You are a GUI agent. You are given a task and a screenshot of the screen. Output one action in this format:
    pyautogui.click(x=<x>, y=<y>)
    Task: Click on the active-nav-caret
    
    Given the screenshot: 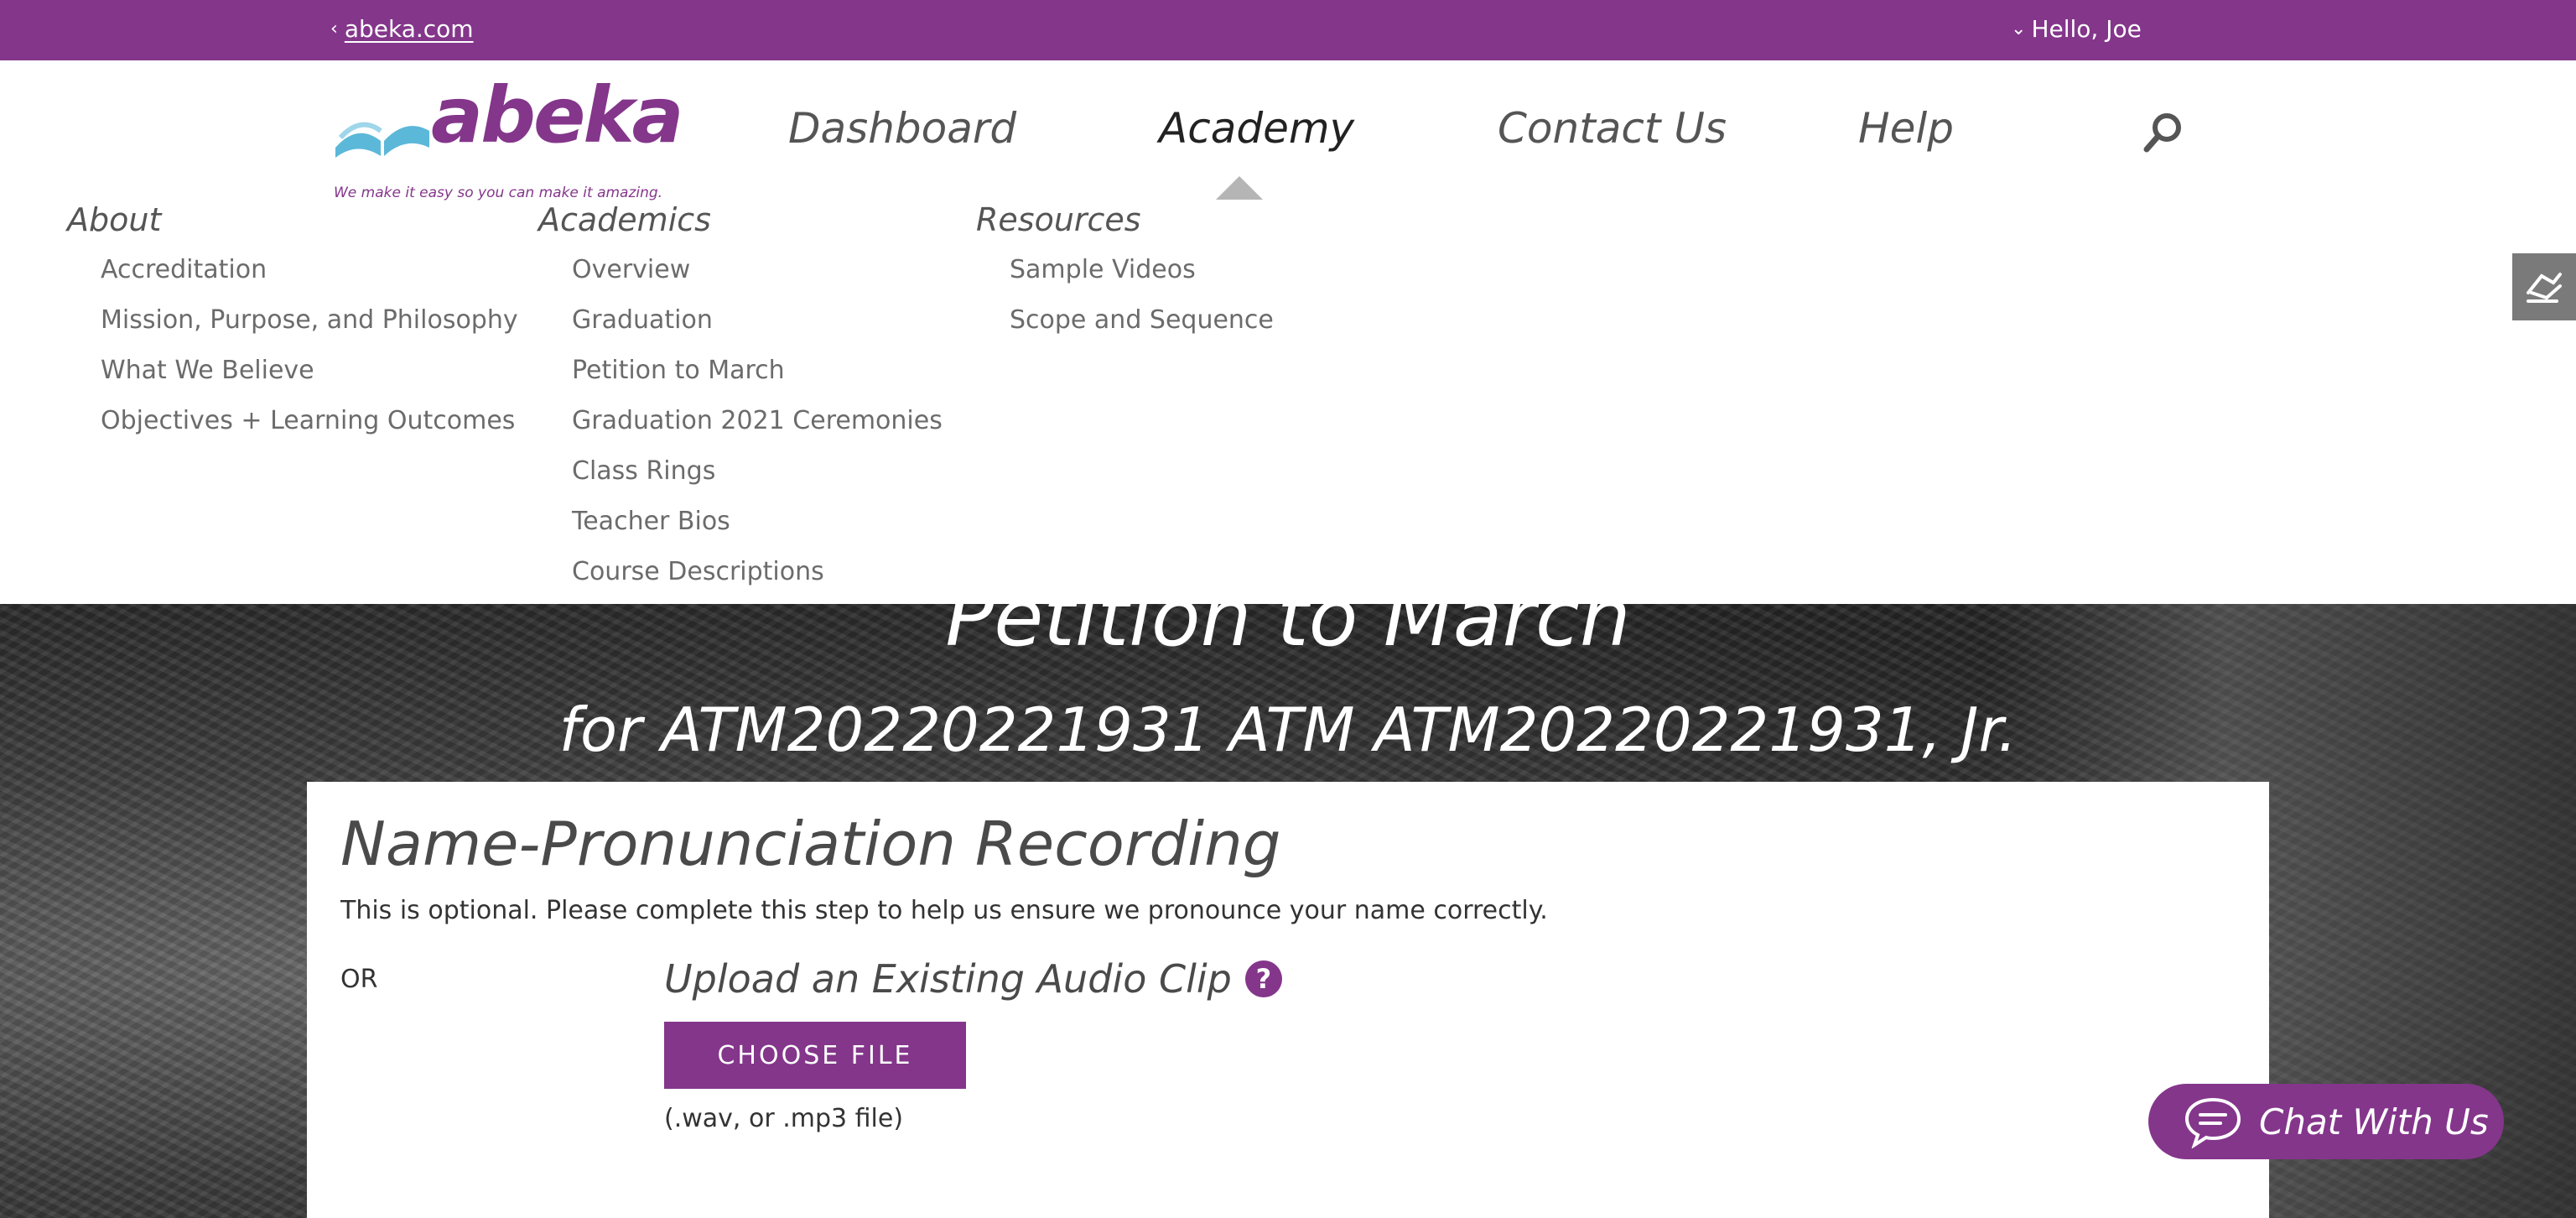 What is the action you would take?
    pyautogui.click(x=1239, y=188)
    